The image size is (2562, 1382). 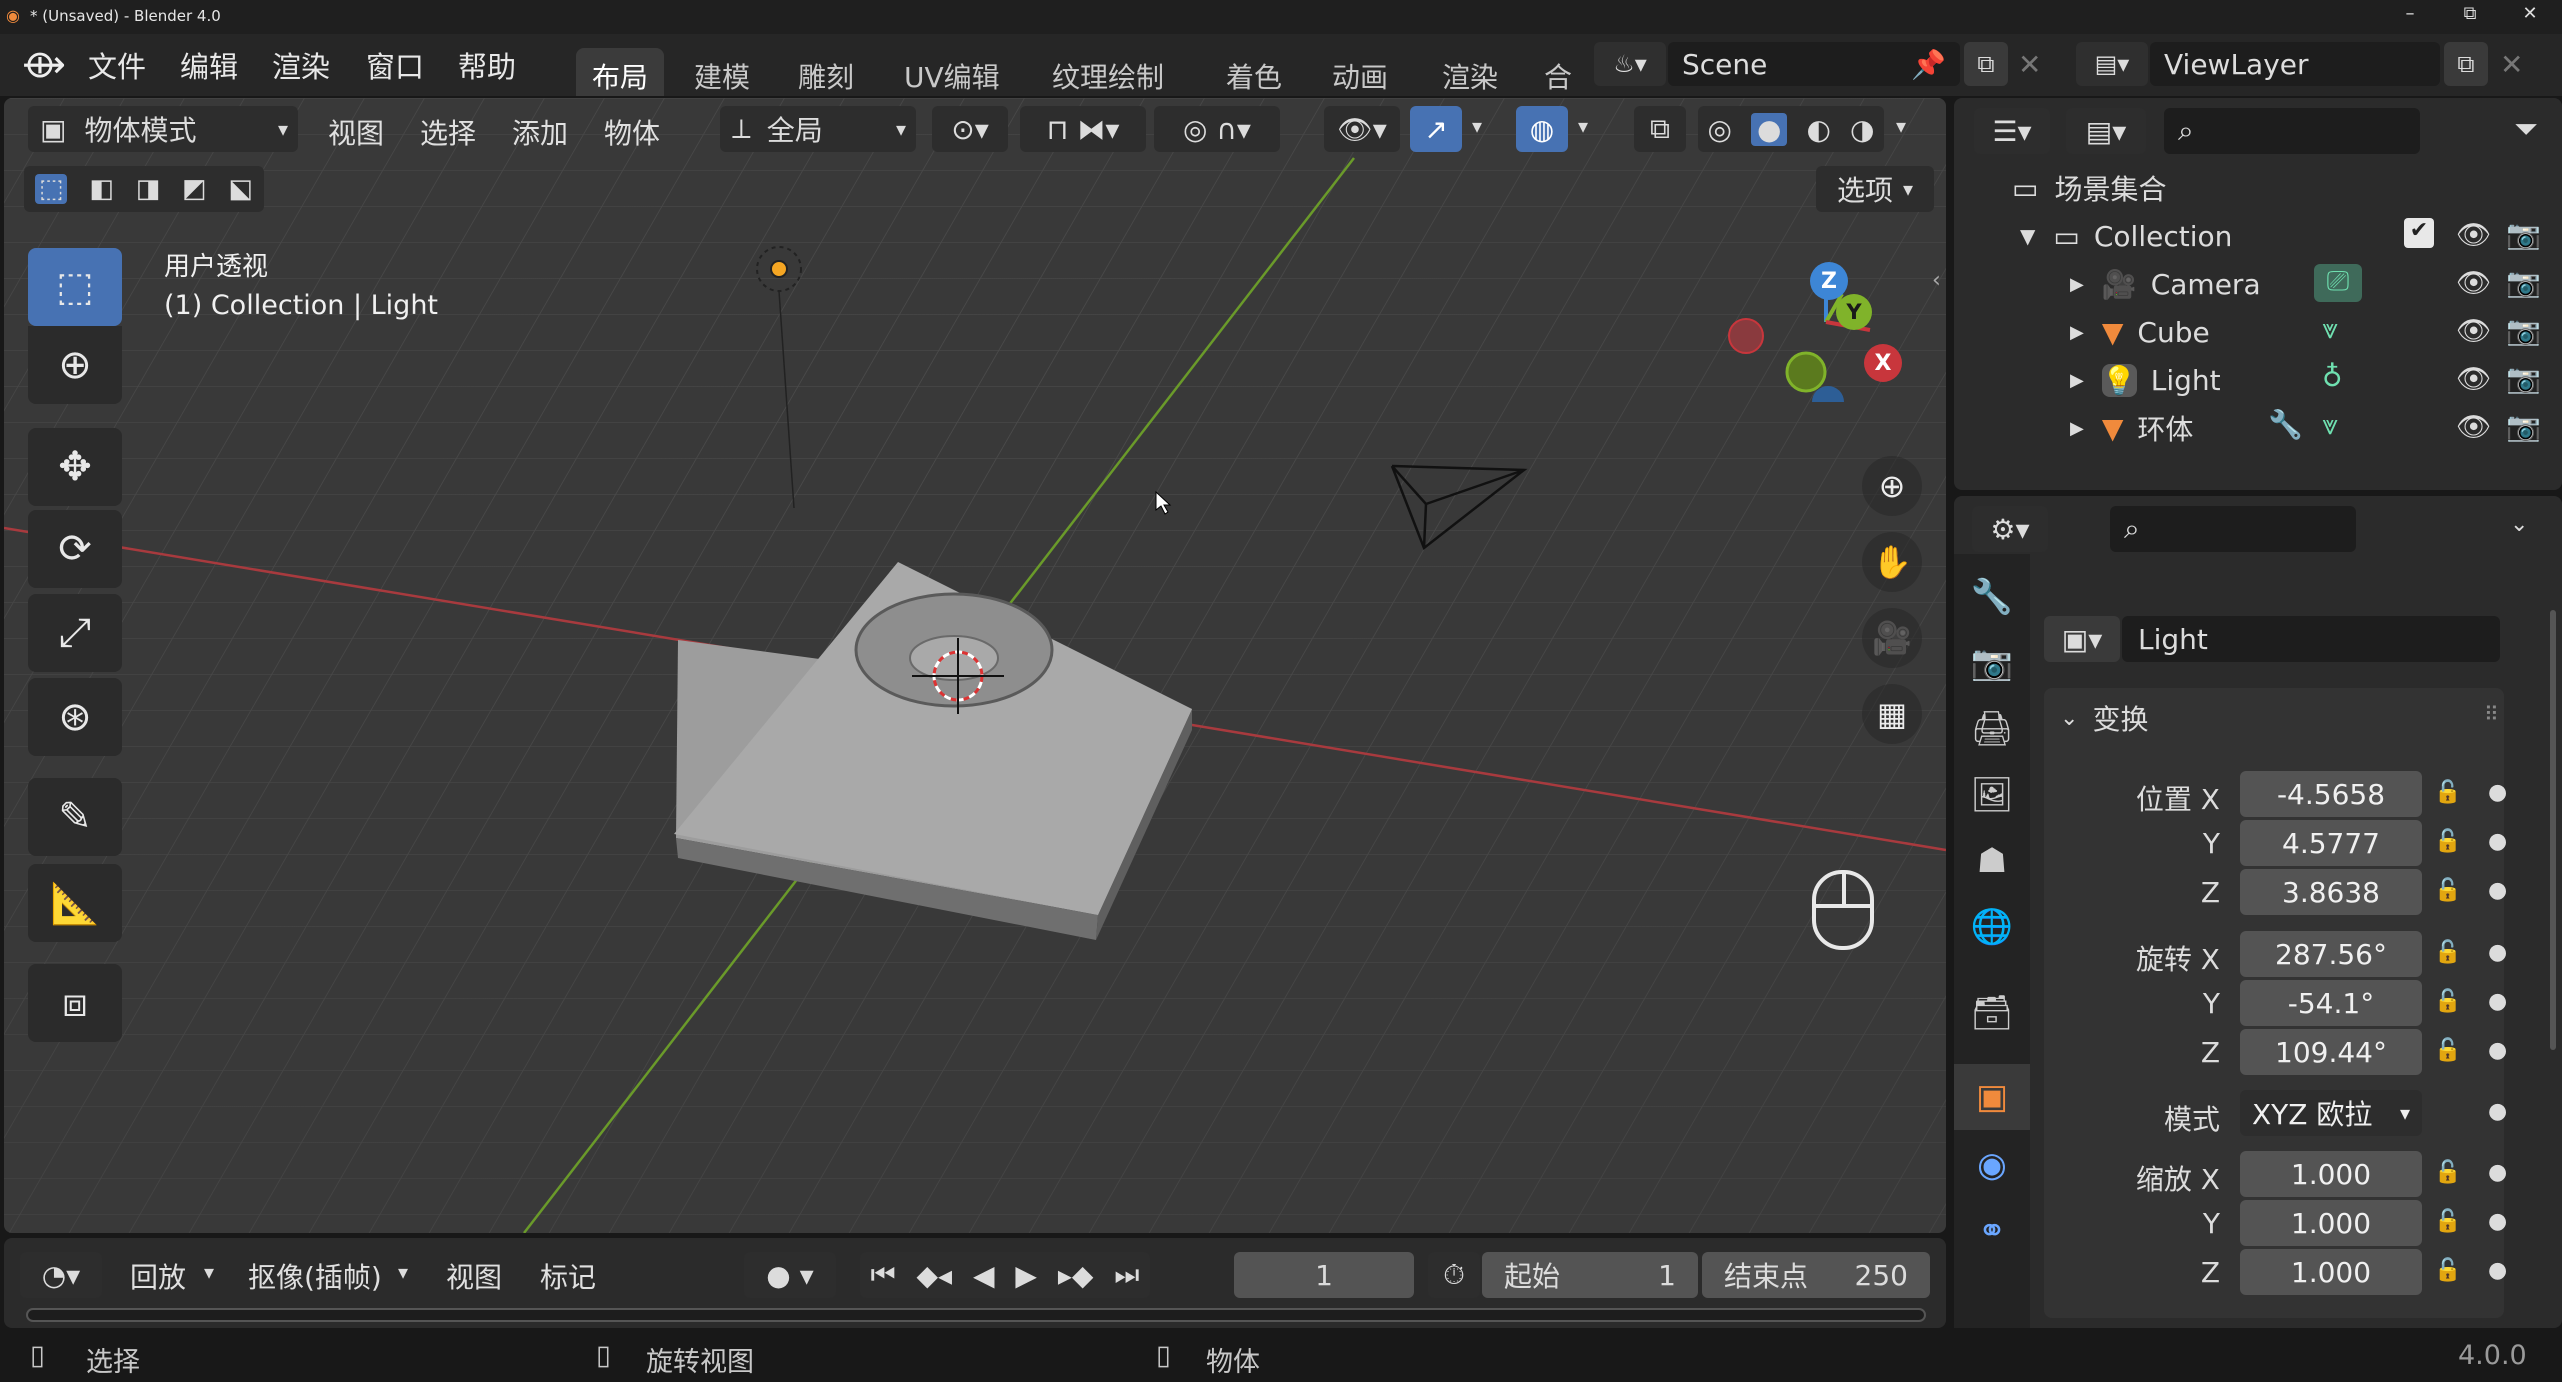 What do you see at coordinates (722, 72) in the screenshot?
I see `tab-modeling: 建模` at bounding box center [722, 72].